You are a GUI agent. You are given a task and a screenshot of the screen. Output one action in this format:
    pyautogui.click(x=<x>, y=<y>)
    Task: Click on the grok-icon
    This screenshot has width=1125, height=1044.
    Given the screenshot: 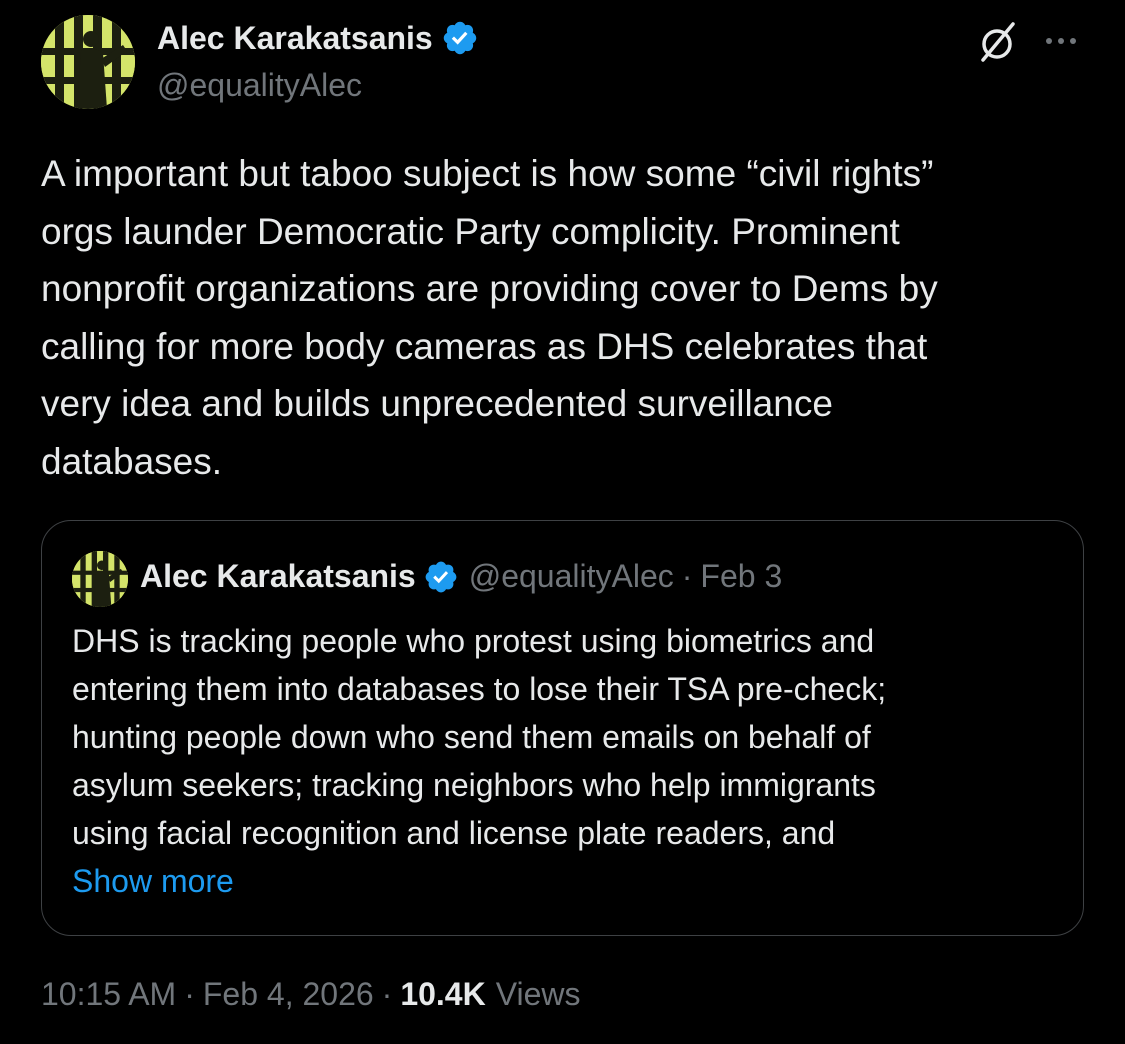 What is the action you would take?
    pyautogui.click(x=997, y=42)
    